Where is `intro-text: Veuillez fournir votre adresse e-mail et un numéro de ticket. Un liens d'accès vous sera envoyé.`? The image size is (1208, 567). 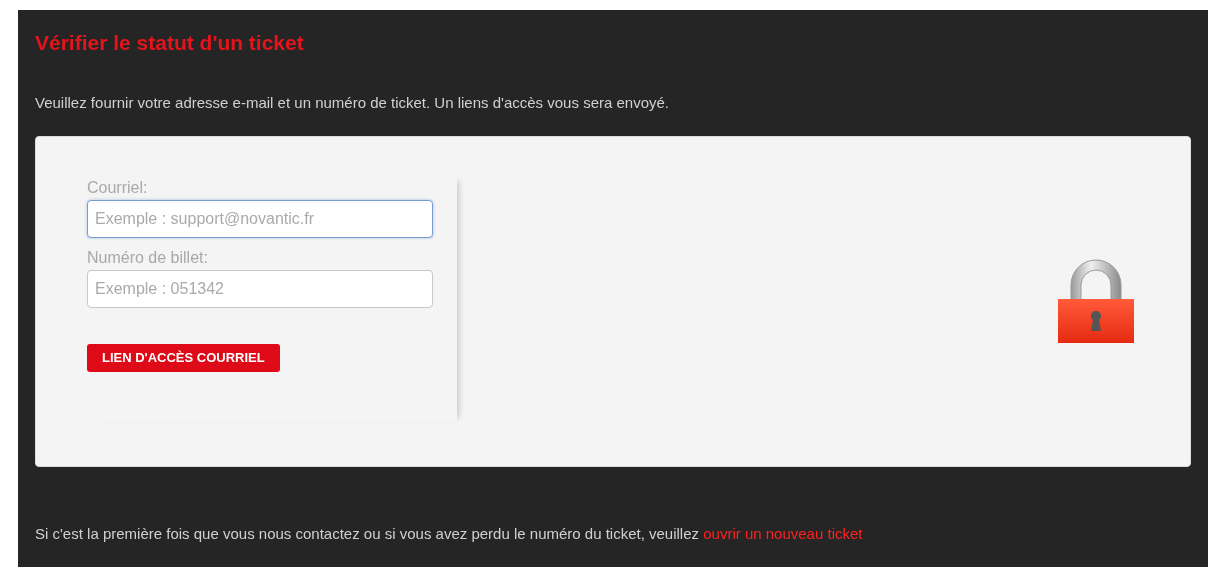
intro-text: Veuillez fournir votre adresse e-mail et un numéro de ticket. Un liens d'accès vous sera envoyé. is located at coordinates (352, 103).